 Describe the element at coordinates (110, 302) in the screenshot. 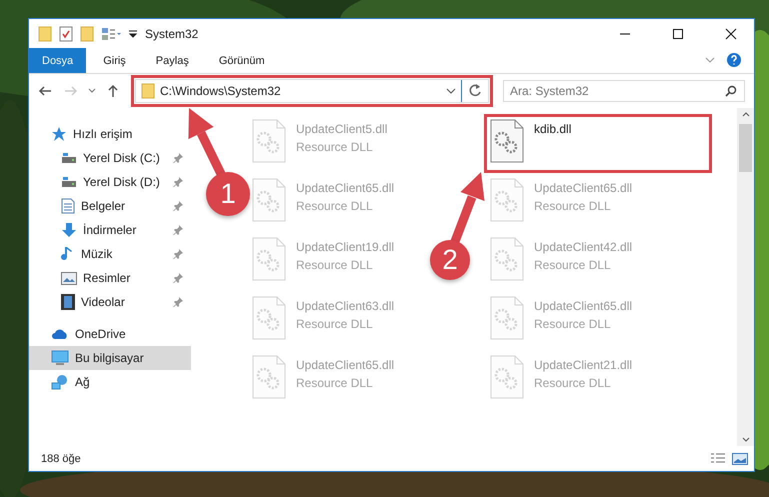

I see `sidebar-item: Videolar` at that location.